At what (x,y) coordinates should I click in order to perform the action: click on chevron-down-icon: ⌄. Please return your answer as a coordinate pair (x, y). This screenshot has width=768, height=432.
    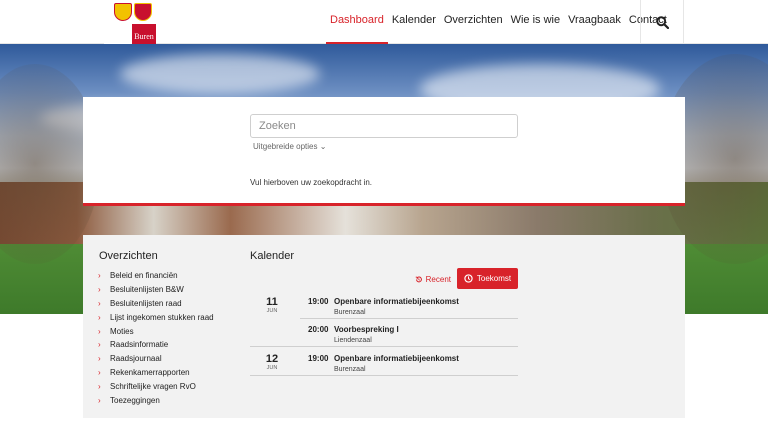
    Looking at the image, I should click on (323, 146).